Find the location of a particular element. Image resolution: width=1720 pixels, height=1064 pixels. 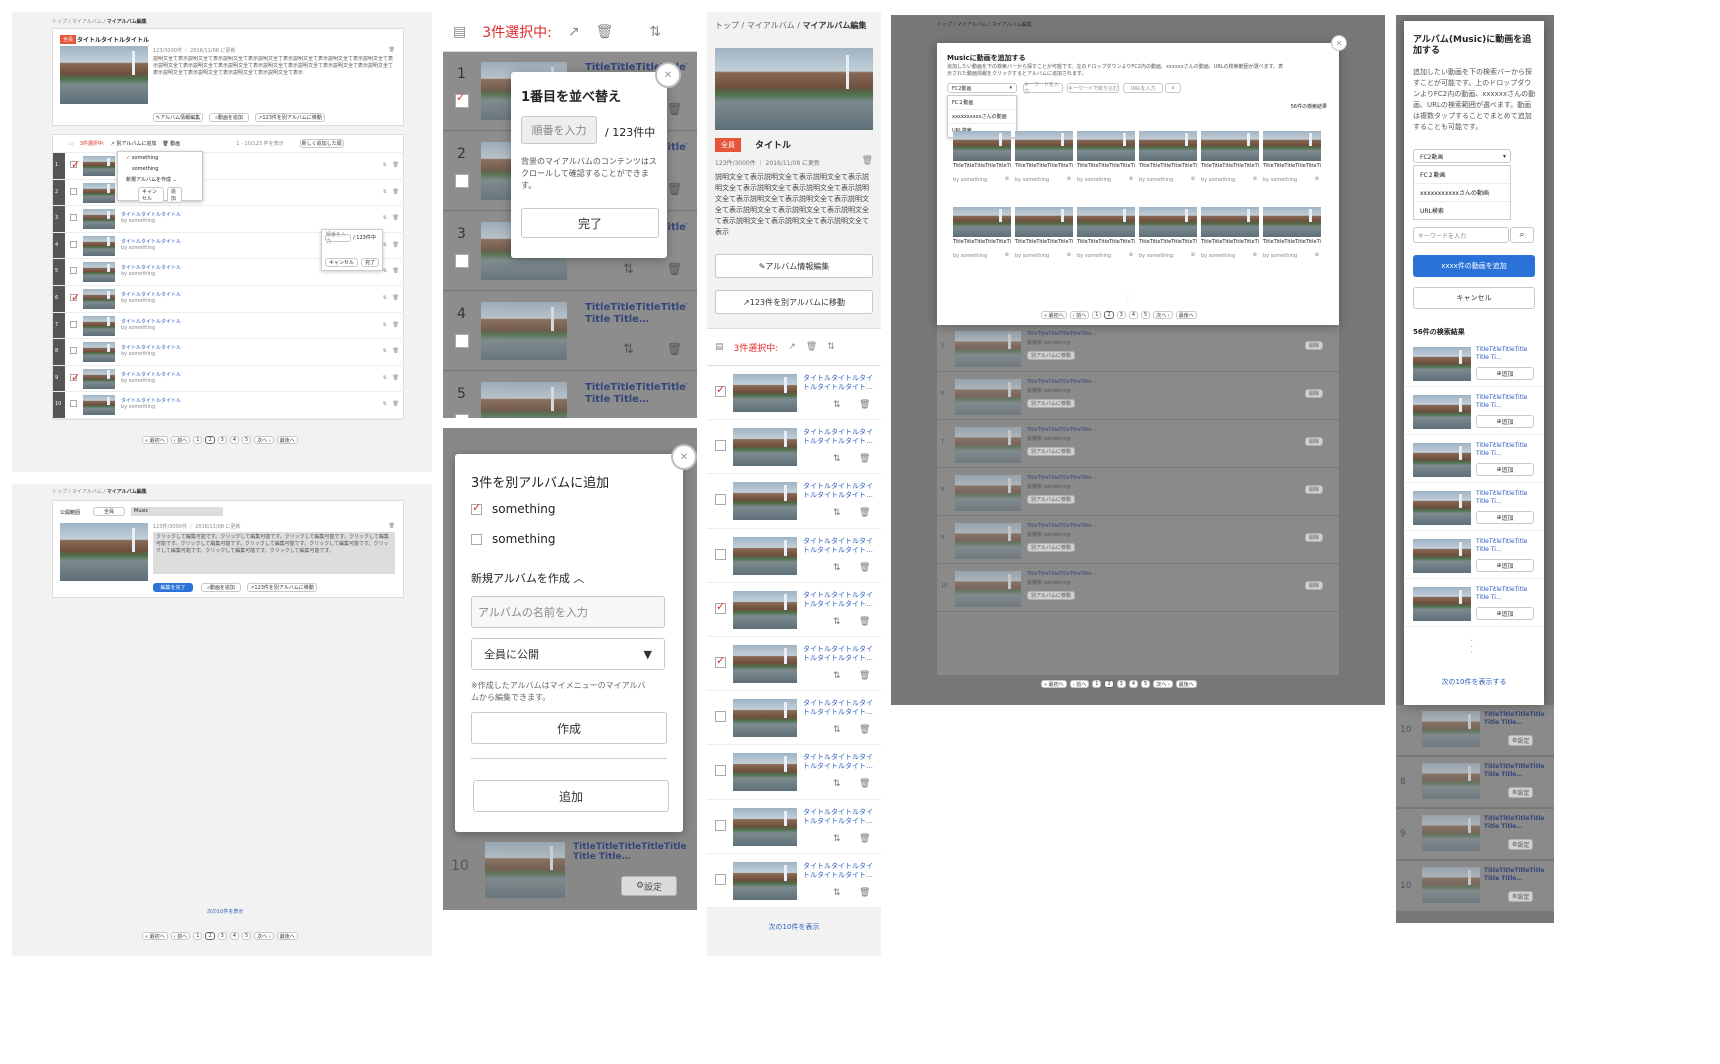

breadcrumb-2-album: マイアルバム is located at coordinates (87, 492).